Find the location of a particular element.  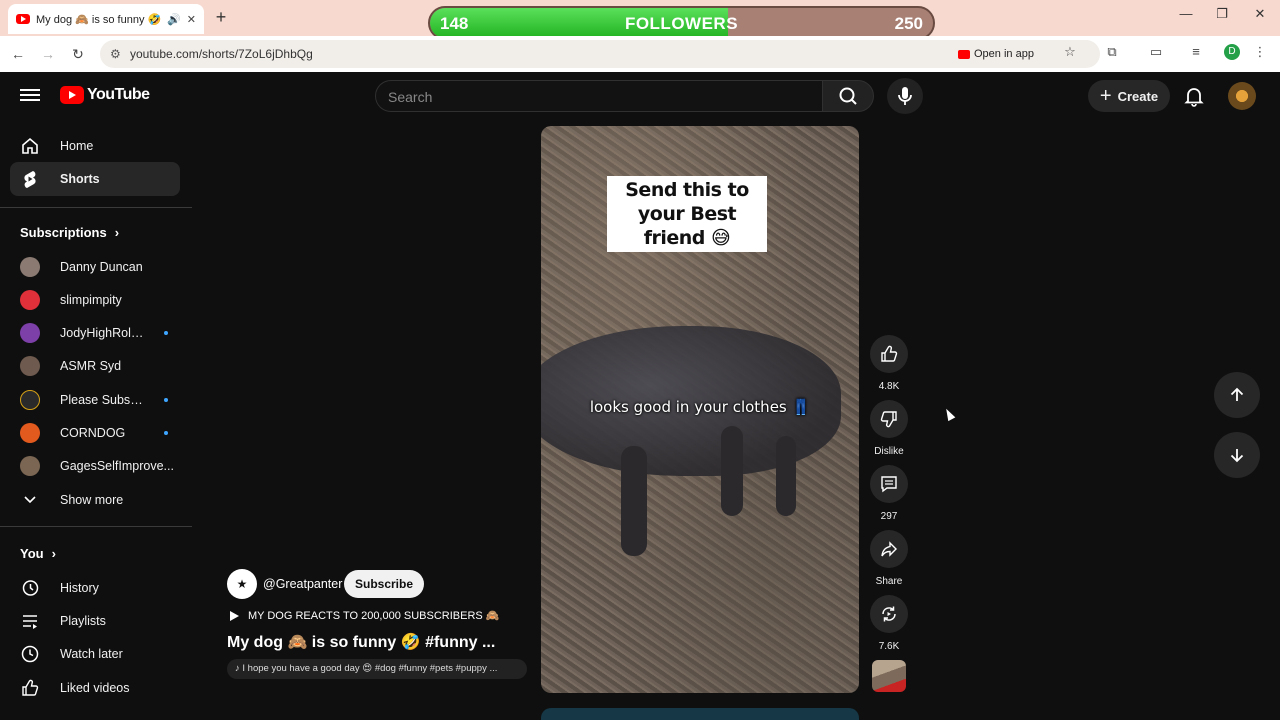

comments-action: 297 is located at coordinates (889, 493).